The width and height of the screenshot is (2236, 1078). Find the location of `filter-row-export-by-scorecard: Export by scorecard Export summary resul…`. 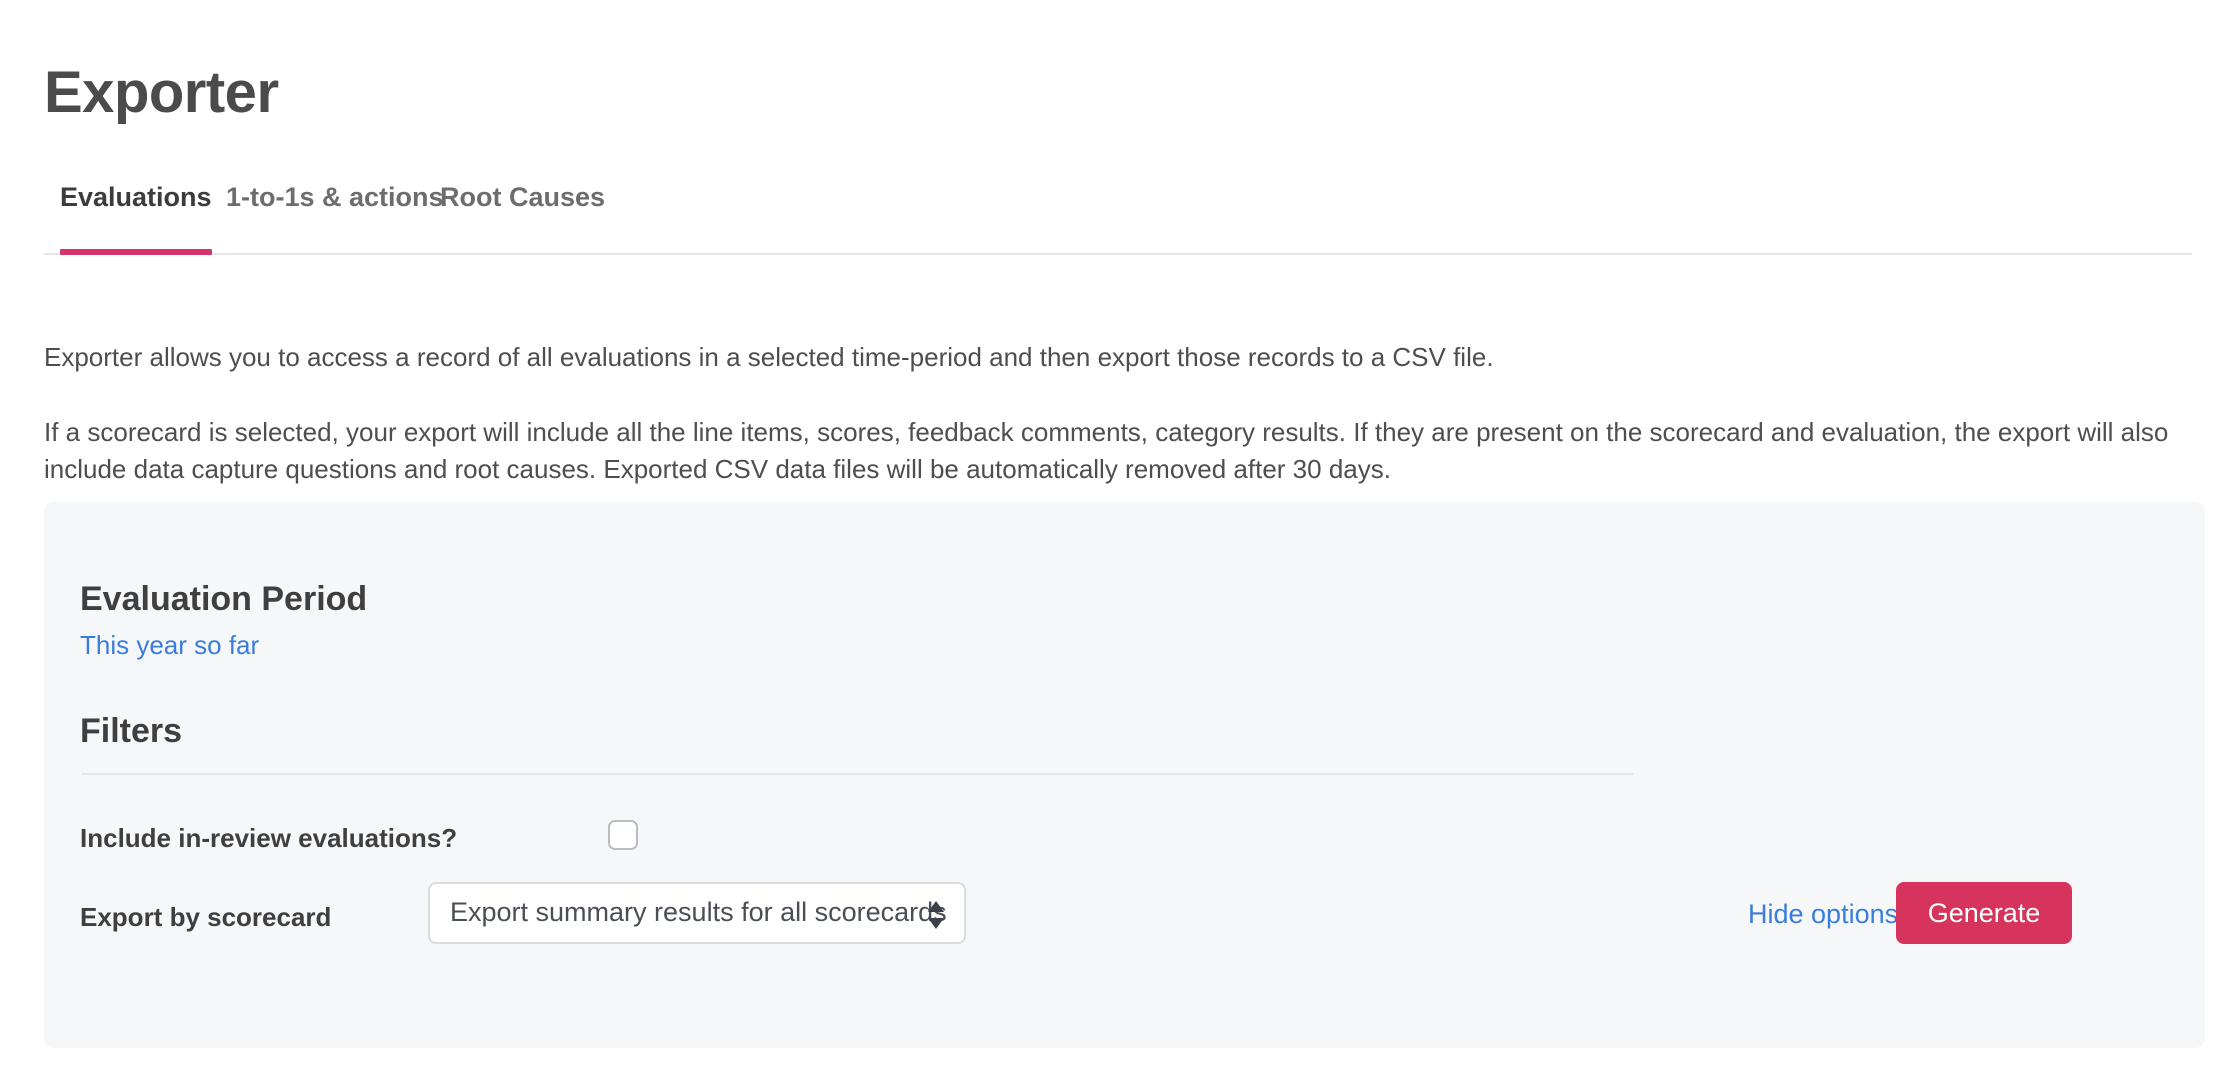

filter-row-export-by-scorecard: Export by scorecard Export summary resul… is located at coordinates (1124, 917).